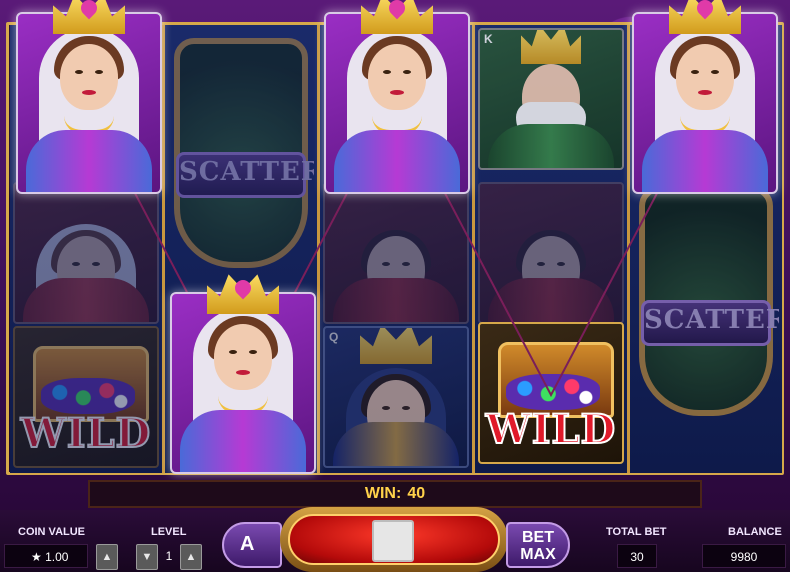 The width and height of the screenshot is (790, 572). I want to click on win-label: WIN:, so click(383, 493).